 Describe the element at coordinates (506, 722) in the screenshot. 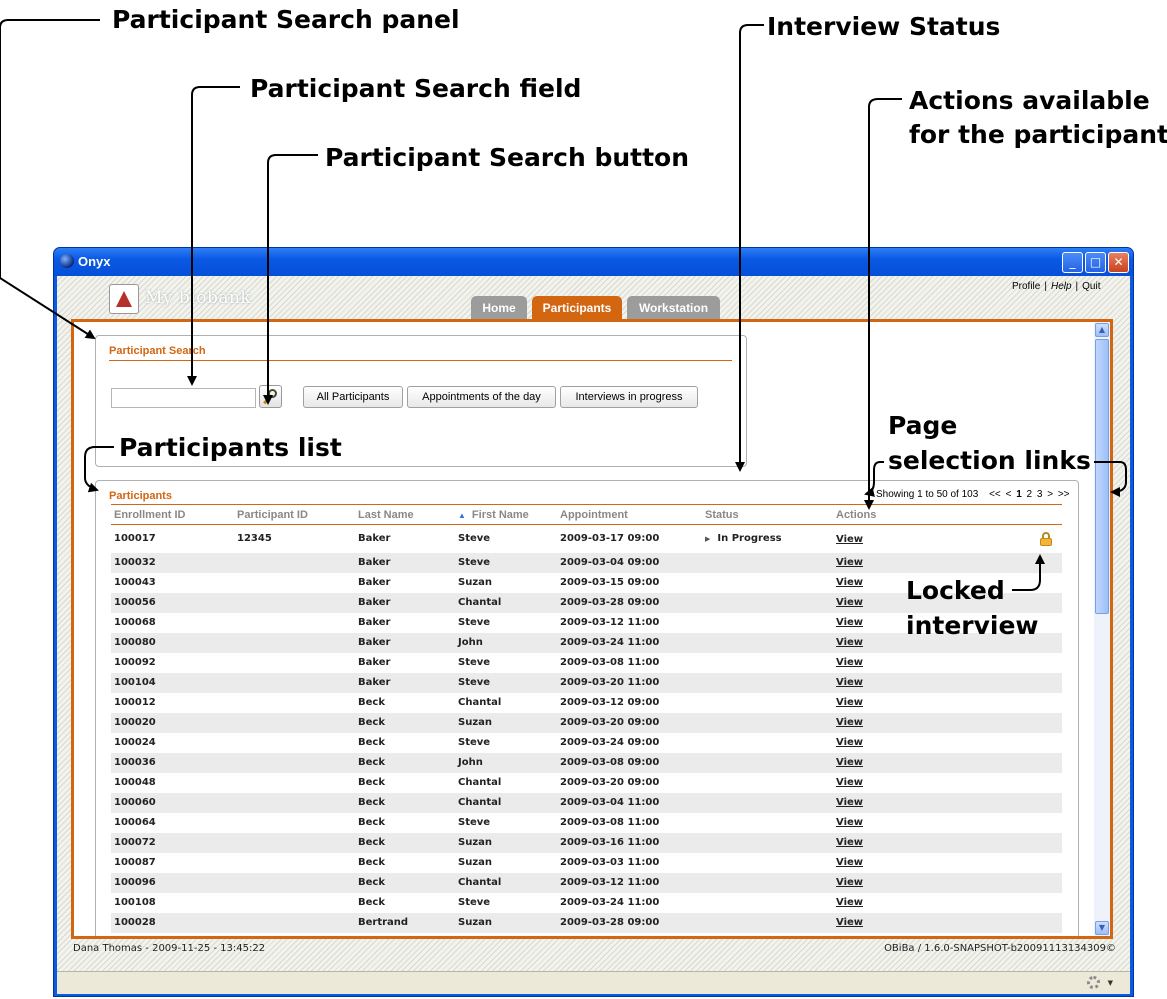

I see `cell-first-name: Suzan` at that location.